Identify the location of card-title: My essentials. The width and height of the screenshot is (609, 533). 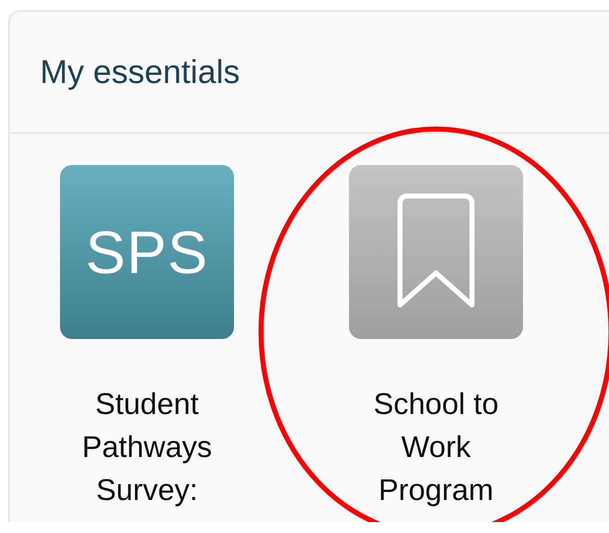
(140, 72).